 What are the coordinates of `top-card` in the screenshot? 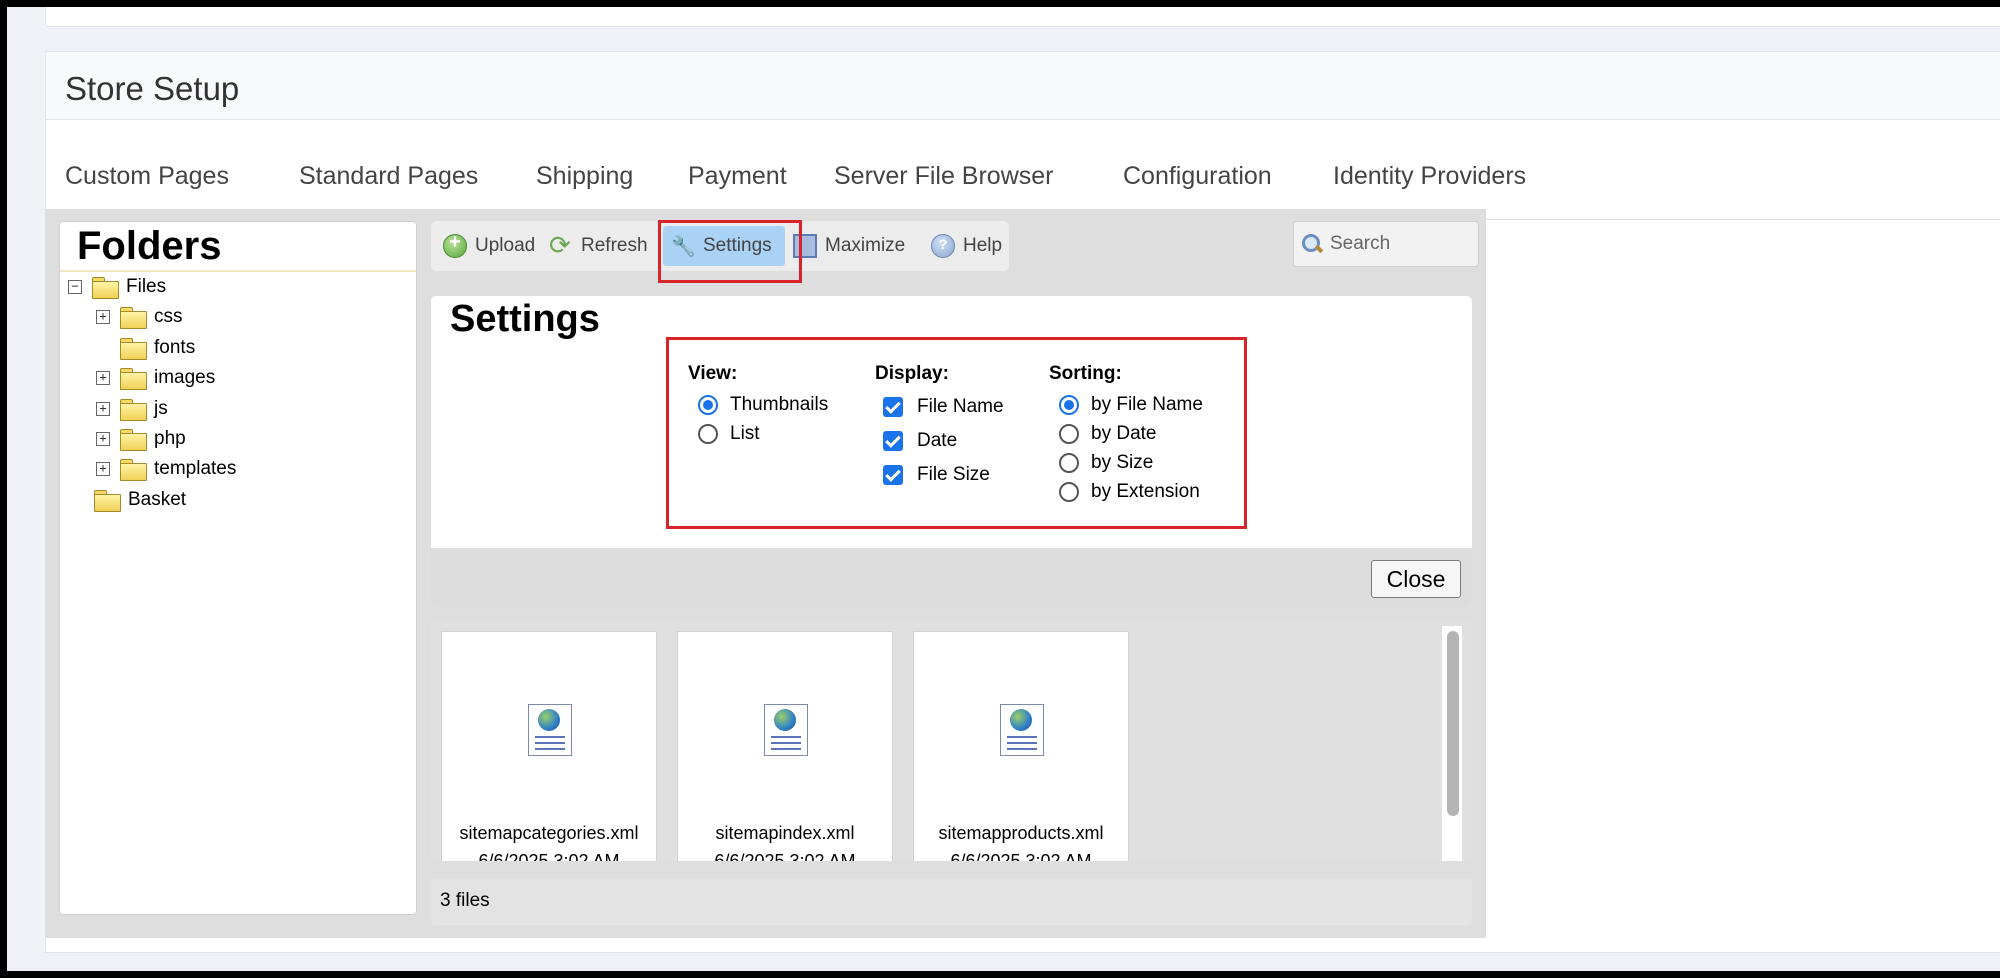 It's located at (1022, 17).